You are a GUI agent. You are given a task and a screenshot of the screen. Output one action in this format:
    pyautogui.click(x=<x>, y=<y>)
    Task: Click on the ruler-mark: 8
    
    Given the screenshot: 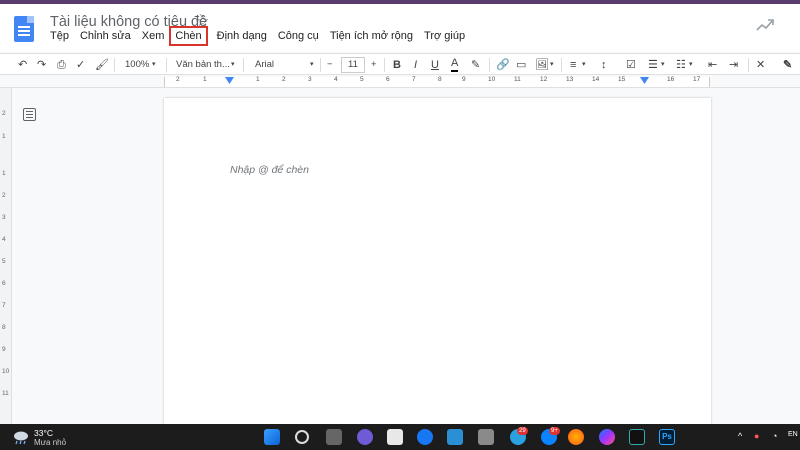 What is the action you would take?
    pyautogui.click(x=4, y=327)
    